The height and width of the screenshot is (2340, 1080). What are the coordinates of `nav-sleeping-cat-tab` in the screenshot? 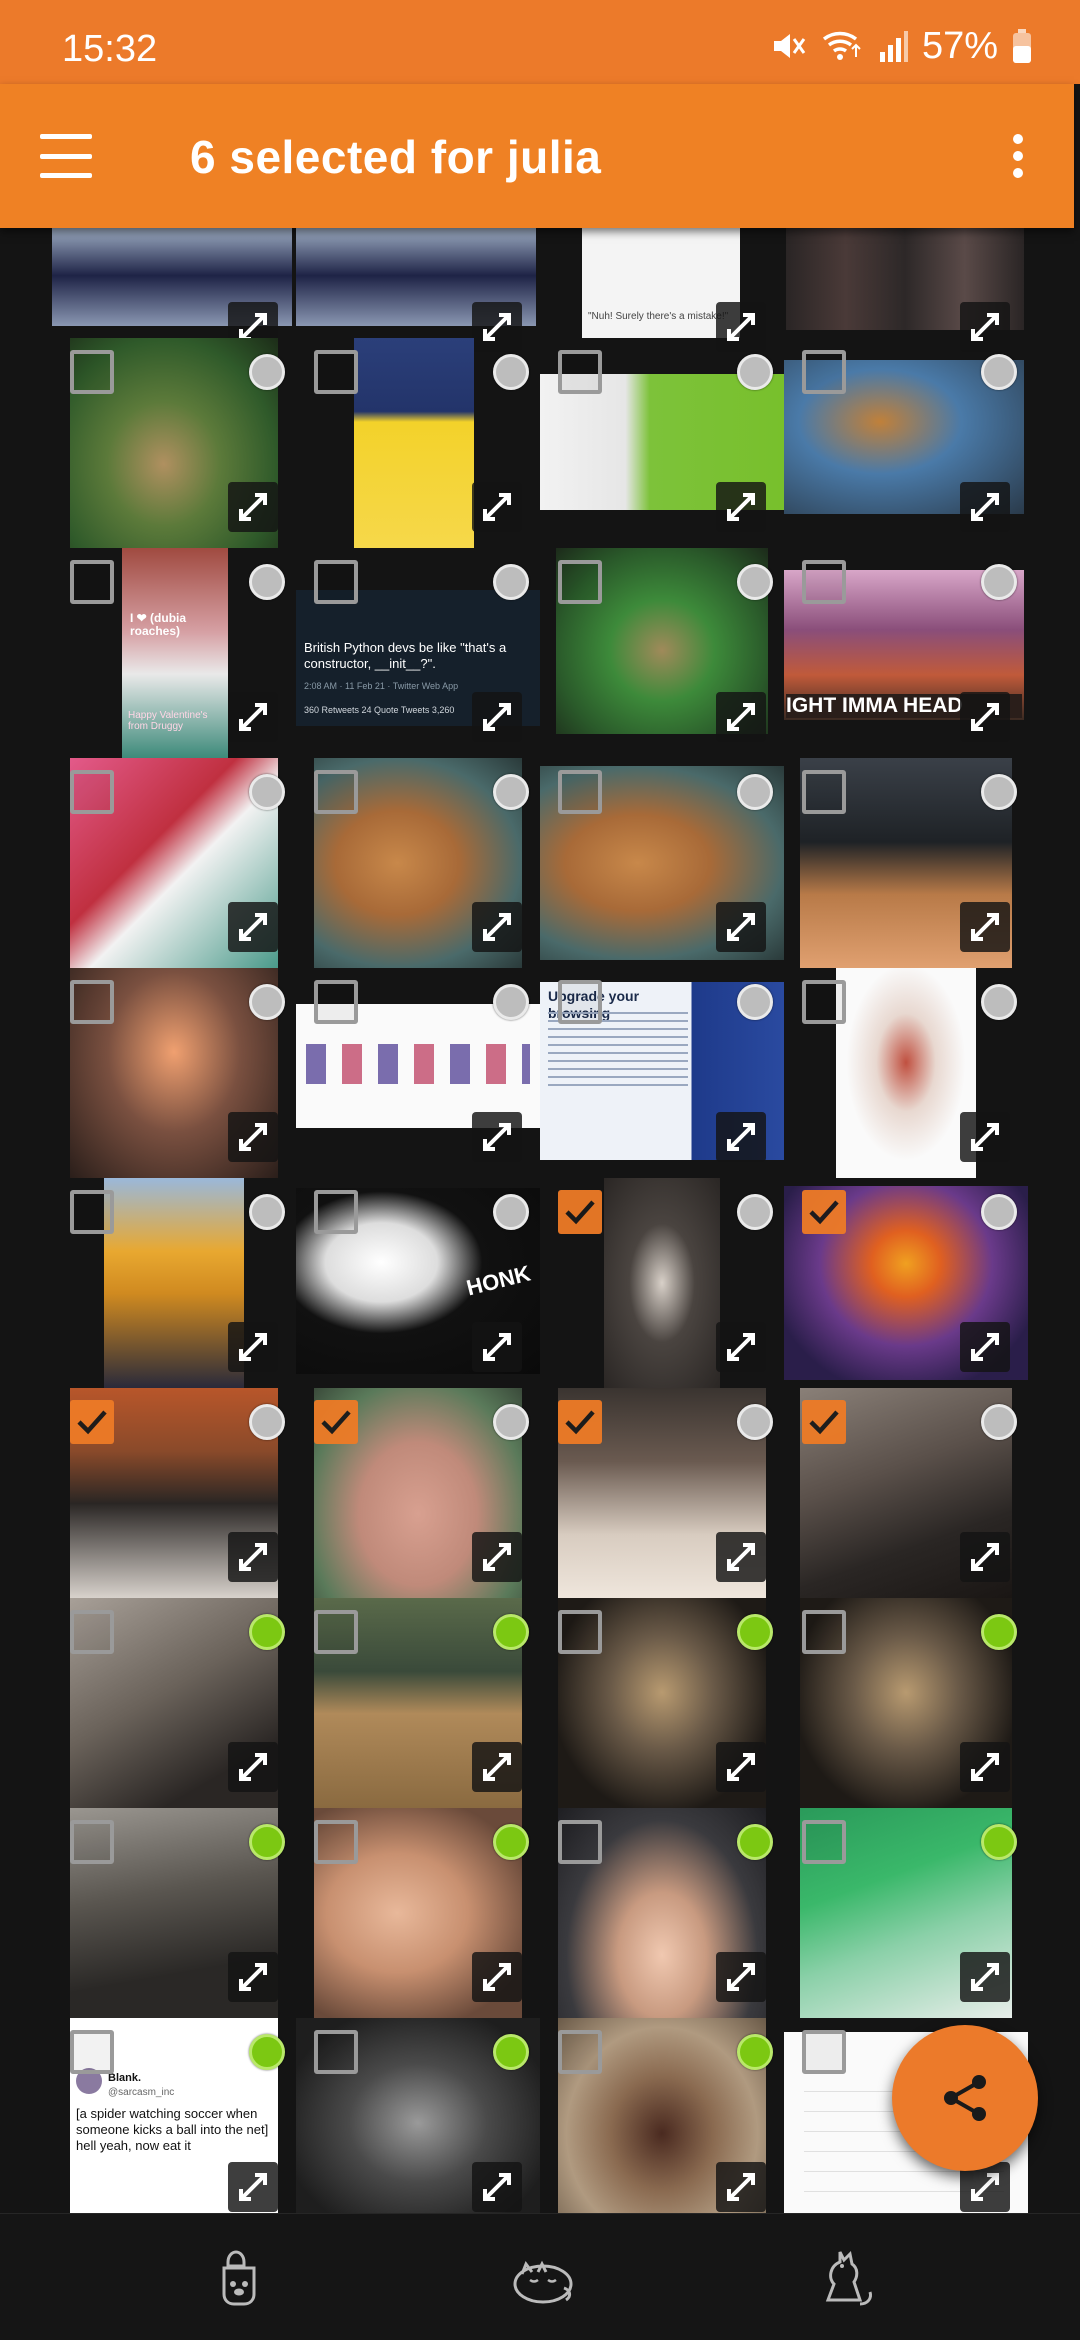 It's located at (543, 2277).